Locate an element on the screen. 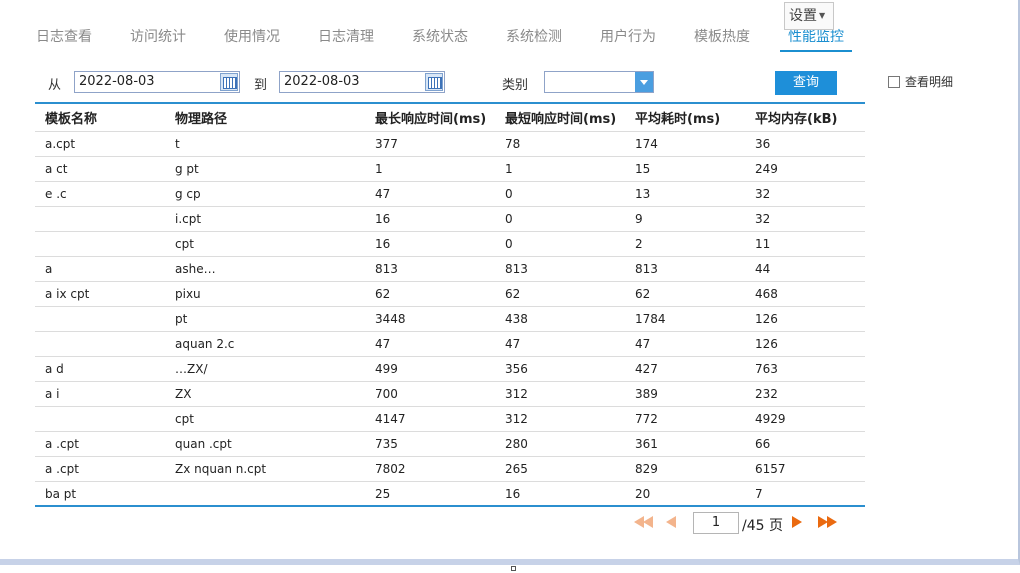 This screenshot has height=573, width=1020. cell-physical-path: pixu is located at coordinates (188, 294).